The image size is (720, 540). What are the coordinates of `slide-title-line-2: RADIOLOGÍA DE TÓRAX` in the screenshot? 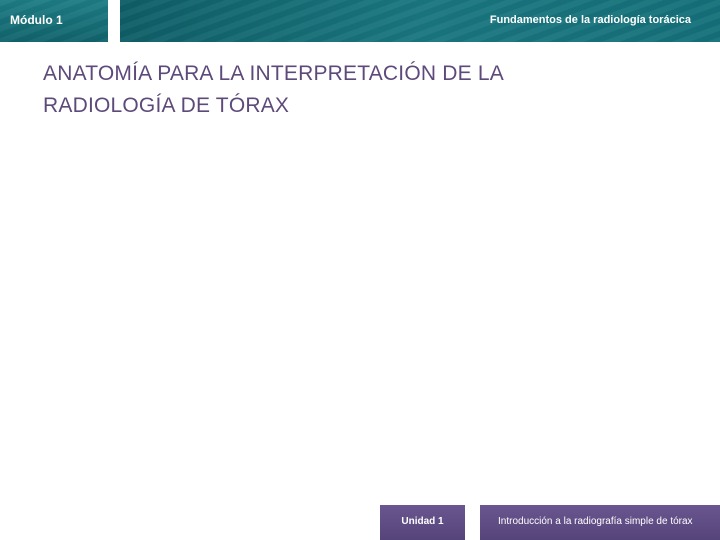 It's located at (166, 105).